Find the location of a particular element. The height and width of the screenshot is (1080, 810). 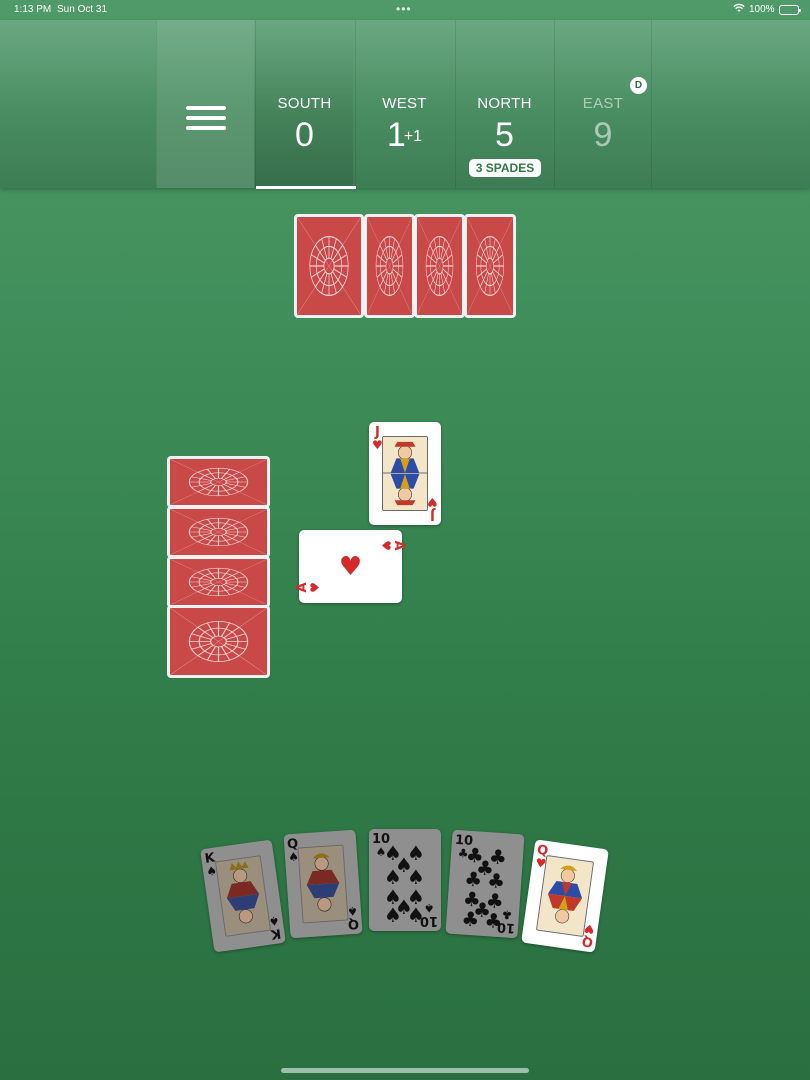

hand-card: Q ♠ Q ♠ is located at coordinates (323, 884).